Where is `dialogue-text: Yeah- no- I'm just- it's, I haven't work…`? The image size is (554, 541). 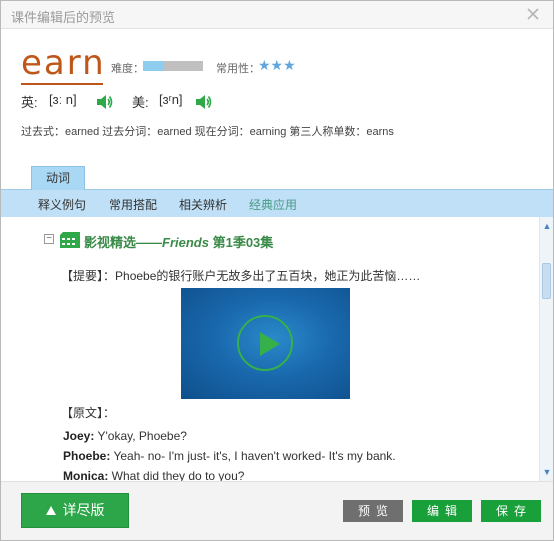
dialogue-text: Yeah- no- I'm just- it's, I haven't work… is located at coordinates (253, 456).